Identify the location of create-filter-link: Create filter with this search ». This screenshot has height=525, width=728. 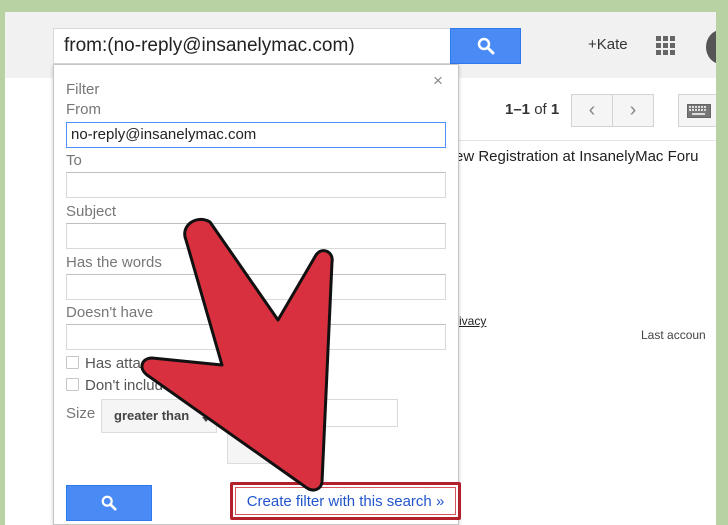
(345, 501).